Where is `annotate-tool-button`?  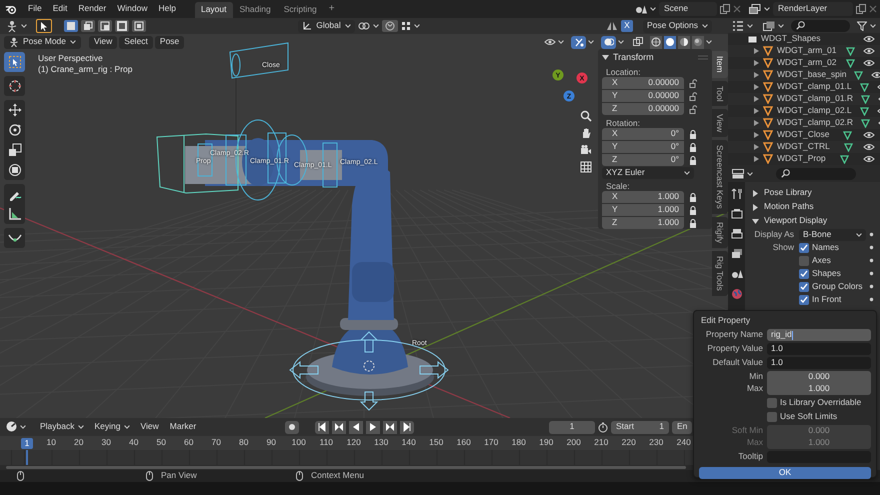 annotate-tool-button is located at coordinates (14, 194).